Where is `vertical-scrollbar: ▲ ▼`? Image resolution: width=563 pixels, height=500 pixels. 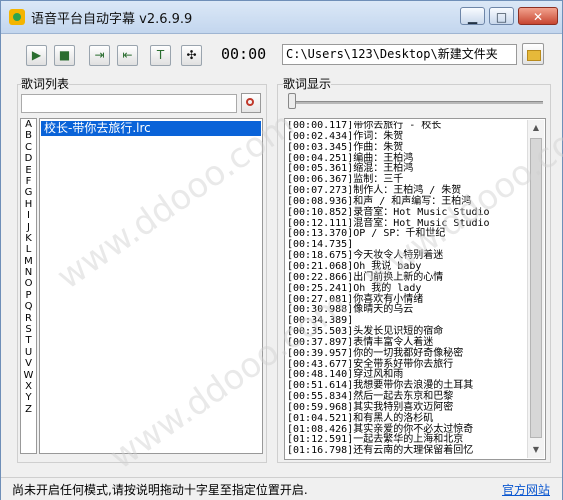
vertical-scrollbar: ▲ ▼ is located at coordinates (535, 289).